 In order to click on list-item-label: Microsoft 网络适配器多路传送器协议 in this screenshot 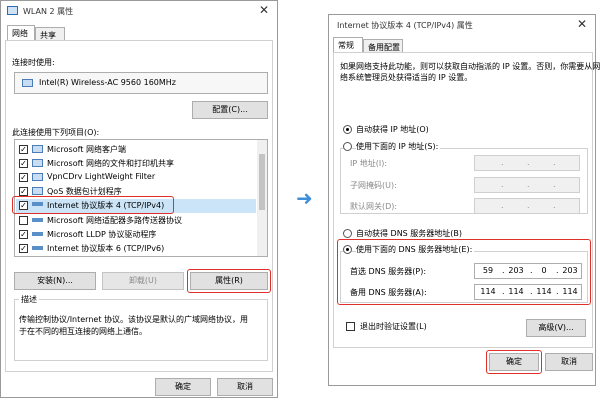, I will do `click(114, 220)`.